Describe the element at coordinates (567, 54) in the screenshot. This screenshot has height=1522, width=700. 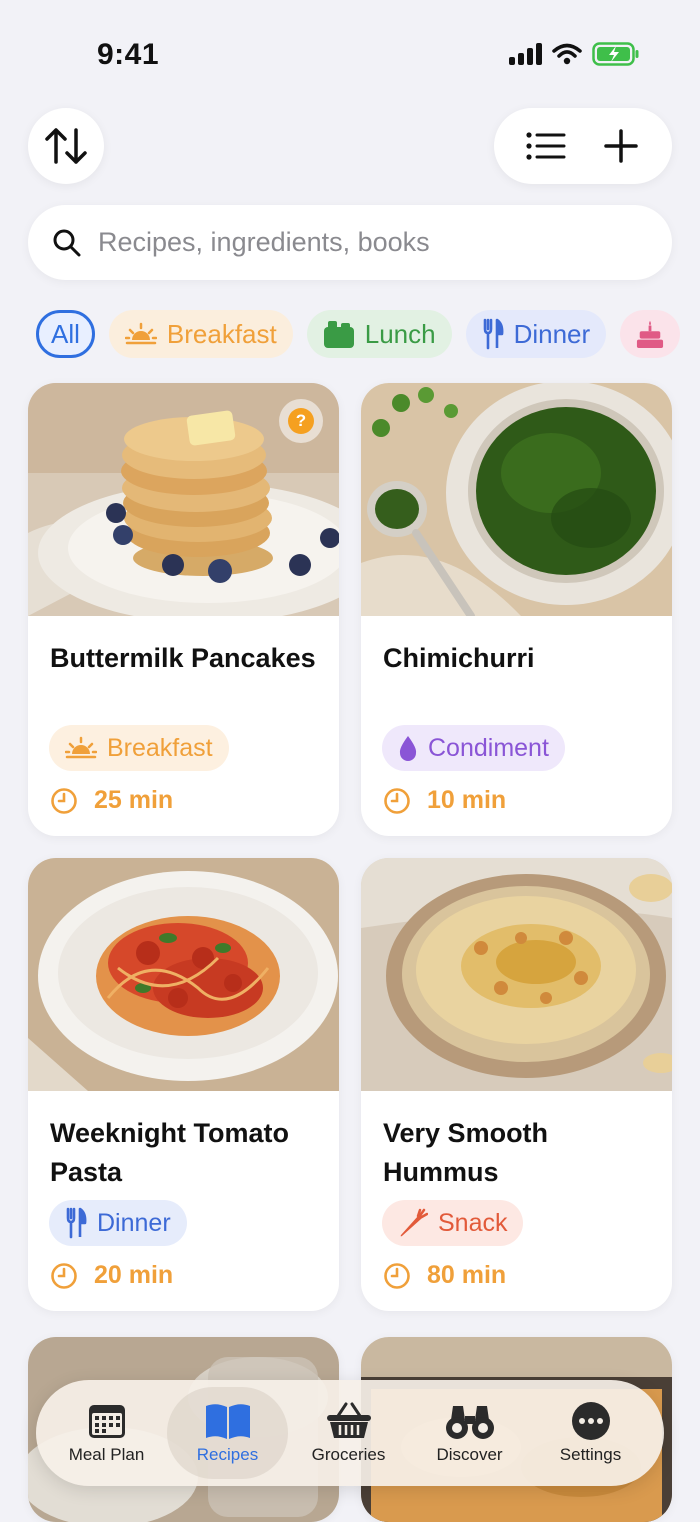
I see `wifi-icon` at that location.